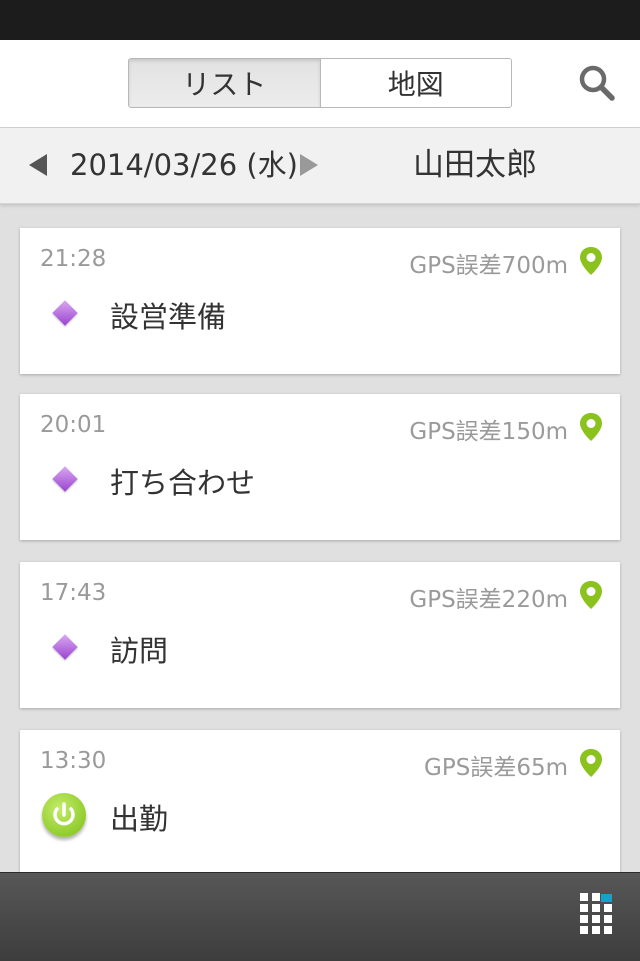 This screenshot has height=961, width=640. What do you see at coordinates (475, 165) in the screenshot?
I see `user-name: 山田太郎` at bounding box center [475, 165].